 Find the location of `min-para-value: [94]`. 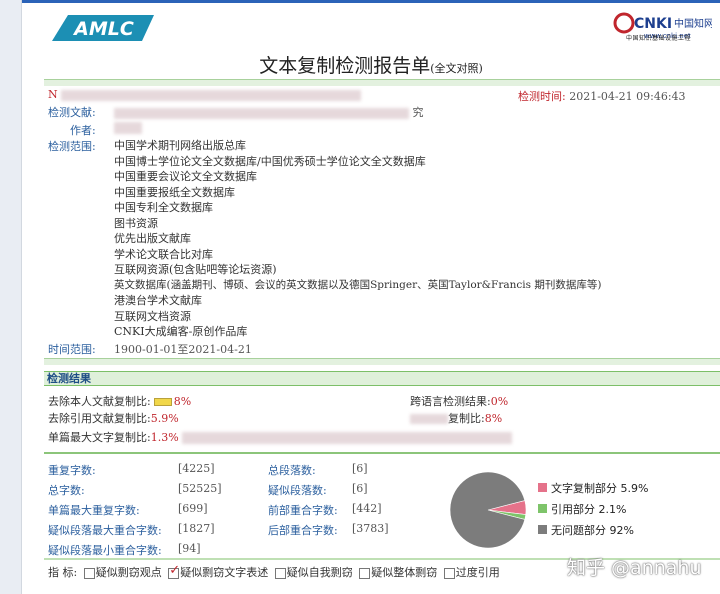

min-para-value: [94] is located at coordinates (189, 548).